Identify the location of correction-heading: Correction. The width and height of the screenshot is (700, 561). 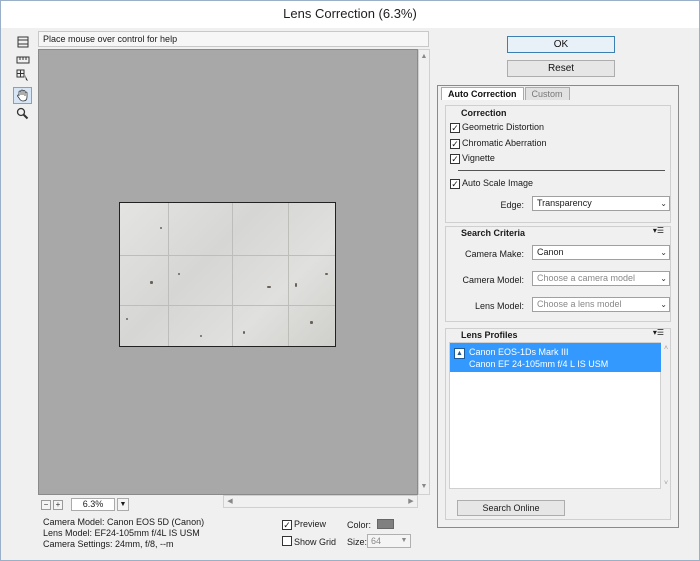
(484, 113).